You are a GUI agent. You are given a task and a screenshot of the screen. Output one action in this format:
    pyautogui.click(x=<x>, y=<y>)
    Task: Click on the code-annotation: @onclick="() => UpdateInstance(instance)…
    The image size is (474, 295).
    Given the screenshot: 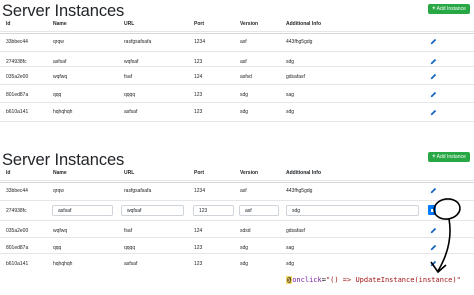 What is the action you would take?
    pyautogui.click(x=373, y=280)
    